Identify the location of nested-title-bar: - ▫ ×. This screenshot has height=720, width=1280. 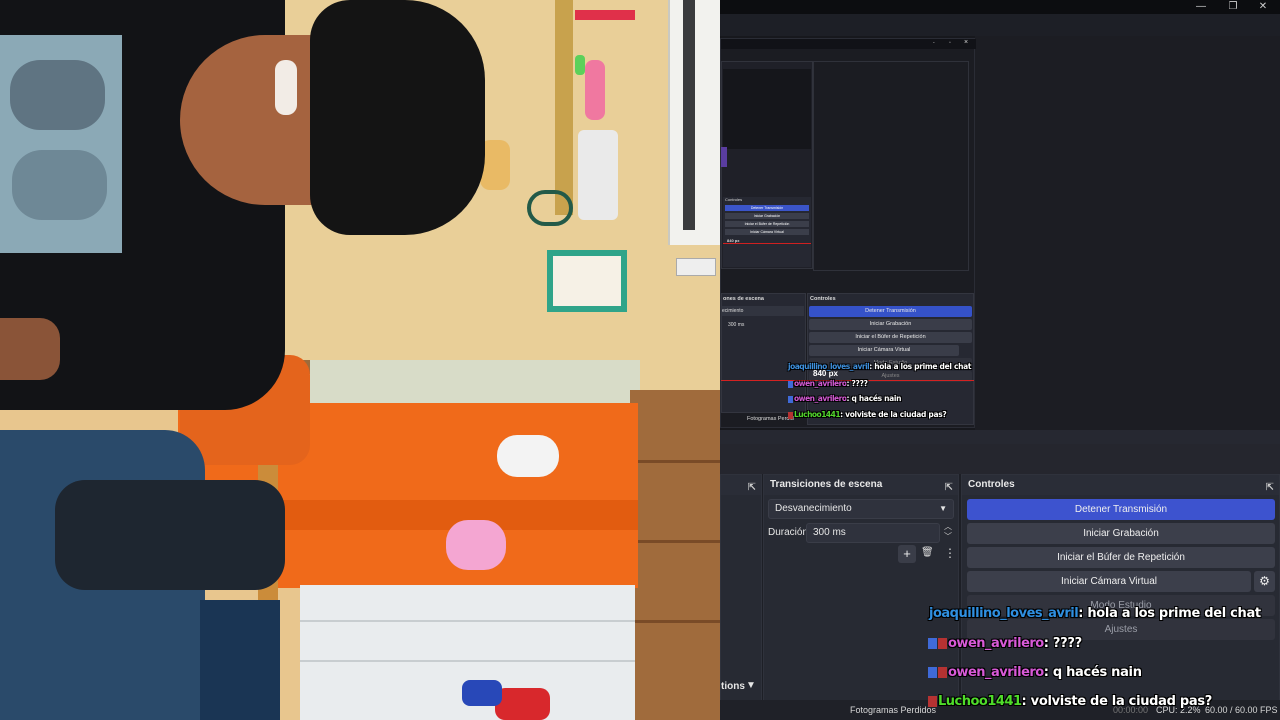
(848, 44).